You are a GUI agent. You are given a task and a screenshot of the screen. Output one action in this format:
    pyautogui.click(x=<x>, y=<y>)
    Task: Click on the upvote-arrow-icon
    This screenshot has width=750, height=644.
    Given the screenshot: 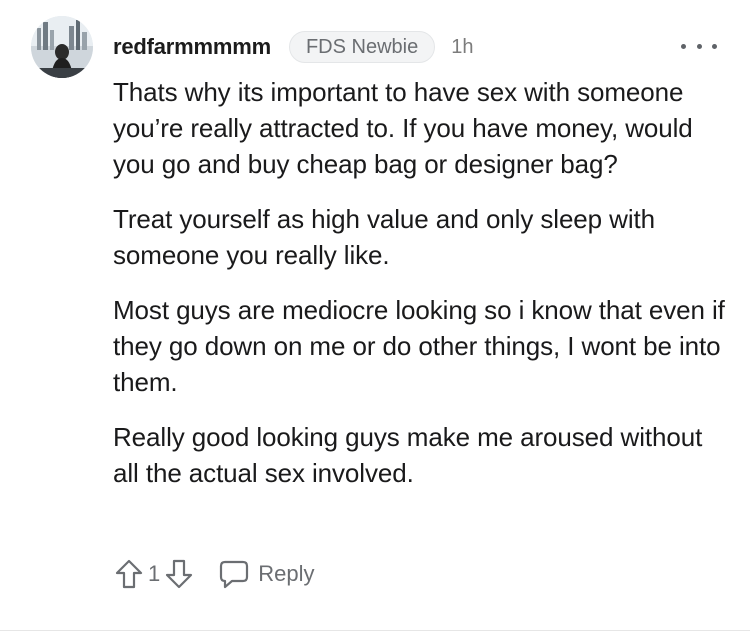 What is the action you would take?
    pyautogui.click(x=129, y=574)
    